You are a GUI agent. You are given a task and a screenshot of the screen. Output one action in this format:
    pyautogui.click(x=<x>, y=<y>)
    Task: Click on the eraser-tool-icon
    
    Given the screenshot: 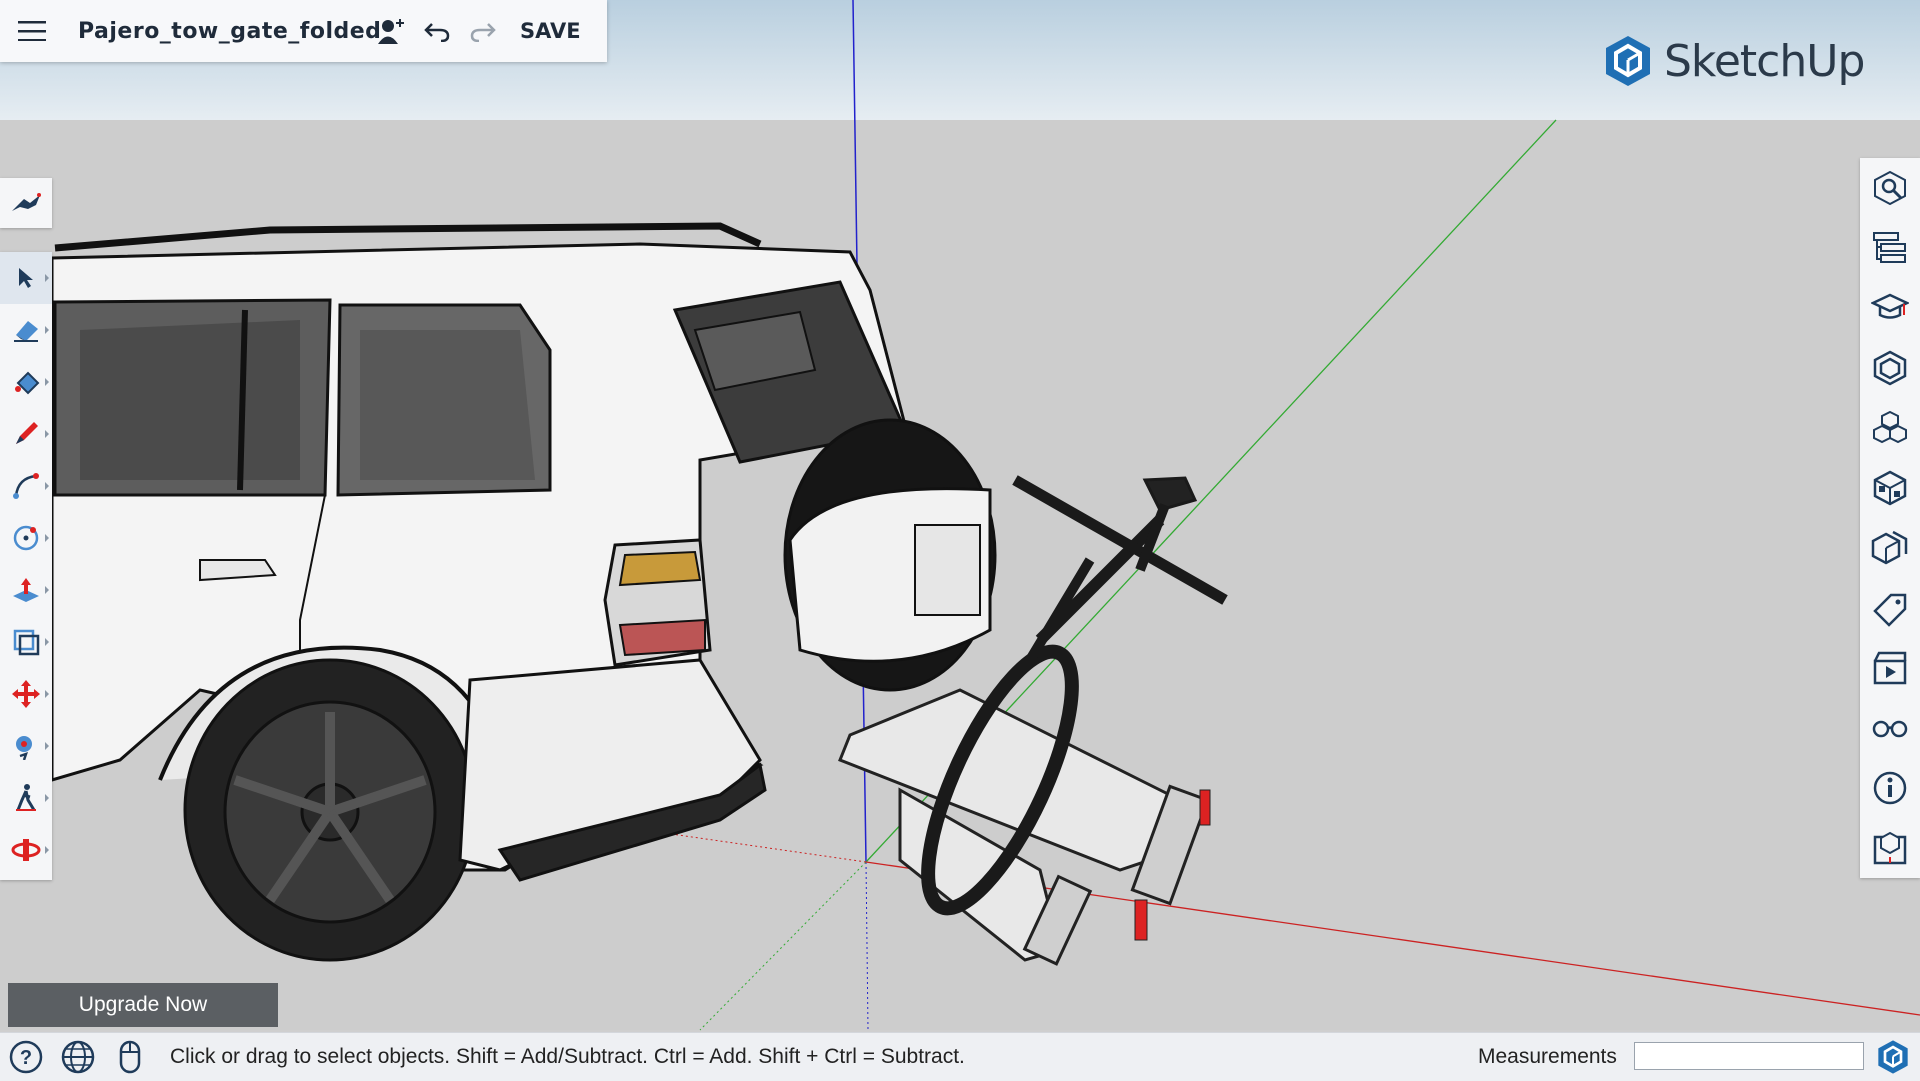 What is the action you would take?
    pyautogui.click(x=26, y=330)
    